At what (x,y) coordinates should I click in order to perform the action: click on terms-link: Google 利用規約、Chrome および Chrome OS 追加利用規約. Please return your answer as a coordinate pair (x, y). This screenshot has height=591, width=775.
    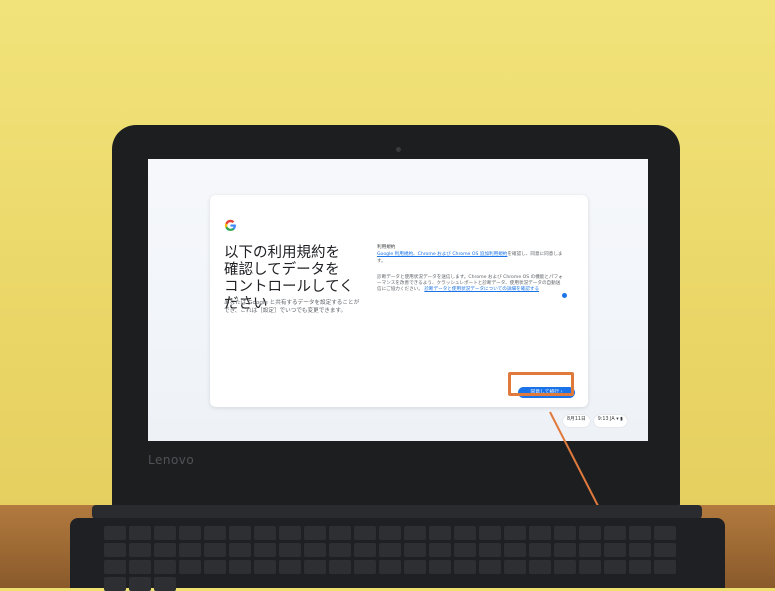
    Looking at the image, I should click on (442, 254).